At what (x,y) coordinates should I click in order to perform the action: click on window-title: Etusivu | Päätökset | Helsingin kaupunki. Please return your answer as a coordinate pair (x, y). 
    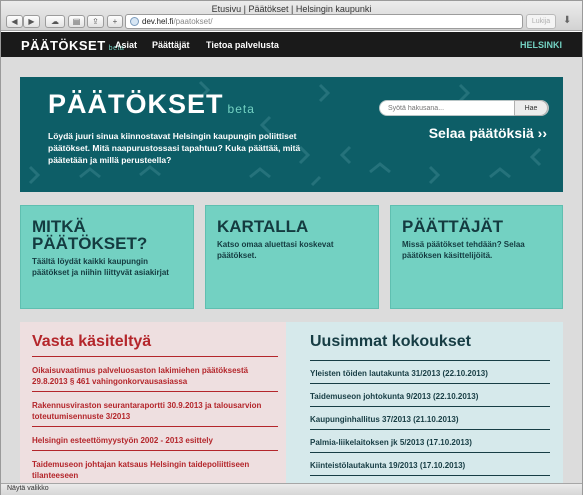
    Looking at the image, I should click on (291, 9).